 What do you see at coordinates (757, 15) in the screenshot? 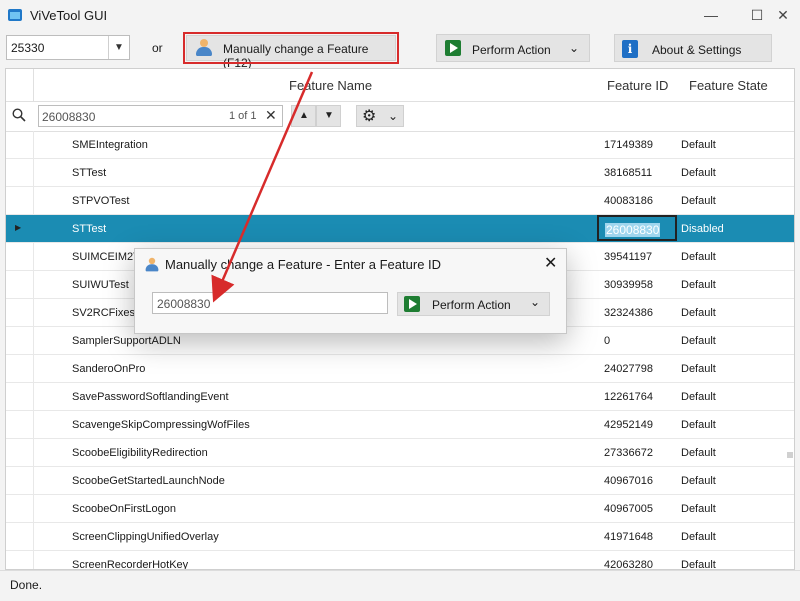
I see `maximize-button: ☐` at bounding box center [757, 15].